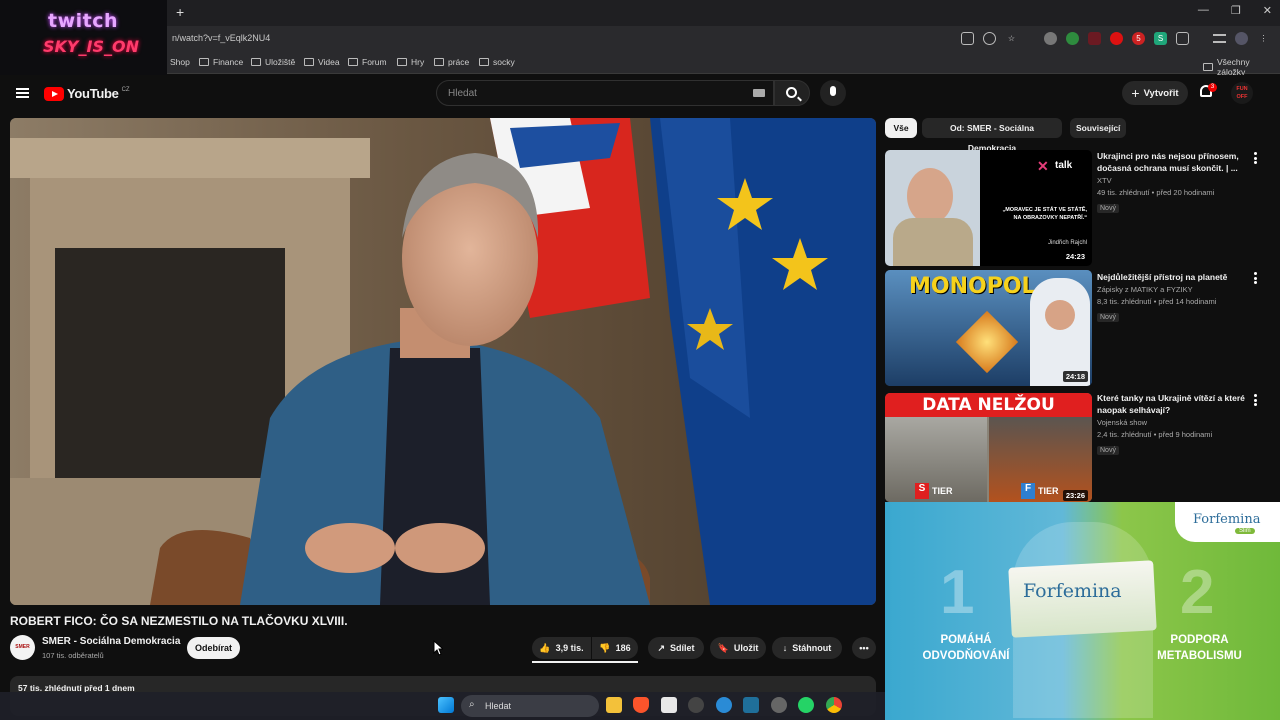 The width and height of the screenshot is (1280, 720). I want to click on new-tab-button: +, so click(180, 12).